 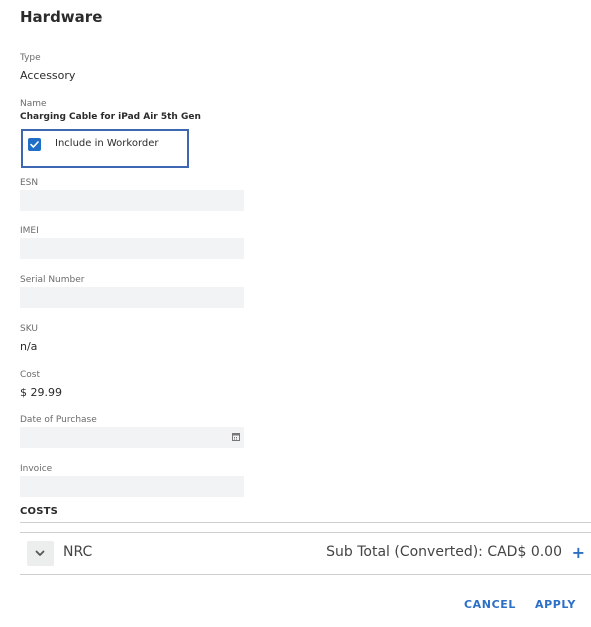 What do you see at coordinates (33, 104) in the screenshot?
I see `name-label: Name` at bounding box center [33, 104].